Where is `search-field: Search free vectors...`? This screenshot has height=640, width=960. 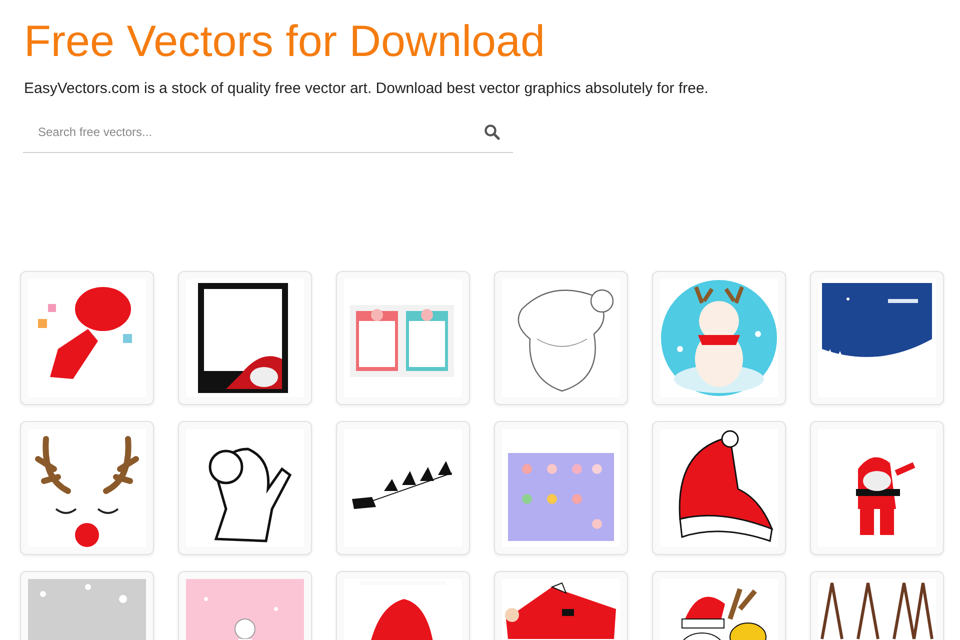
search-field: Search free vectors... is located at coordinates (261, 131).